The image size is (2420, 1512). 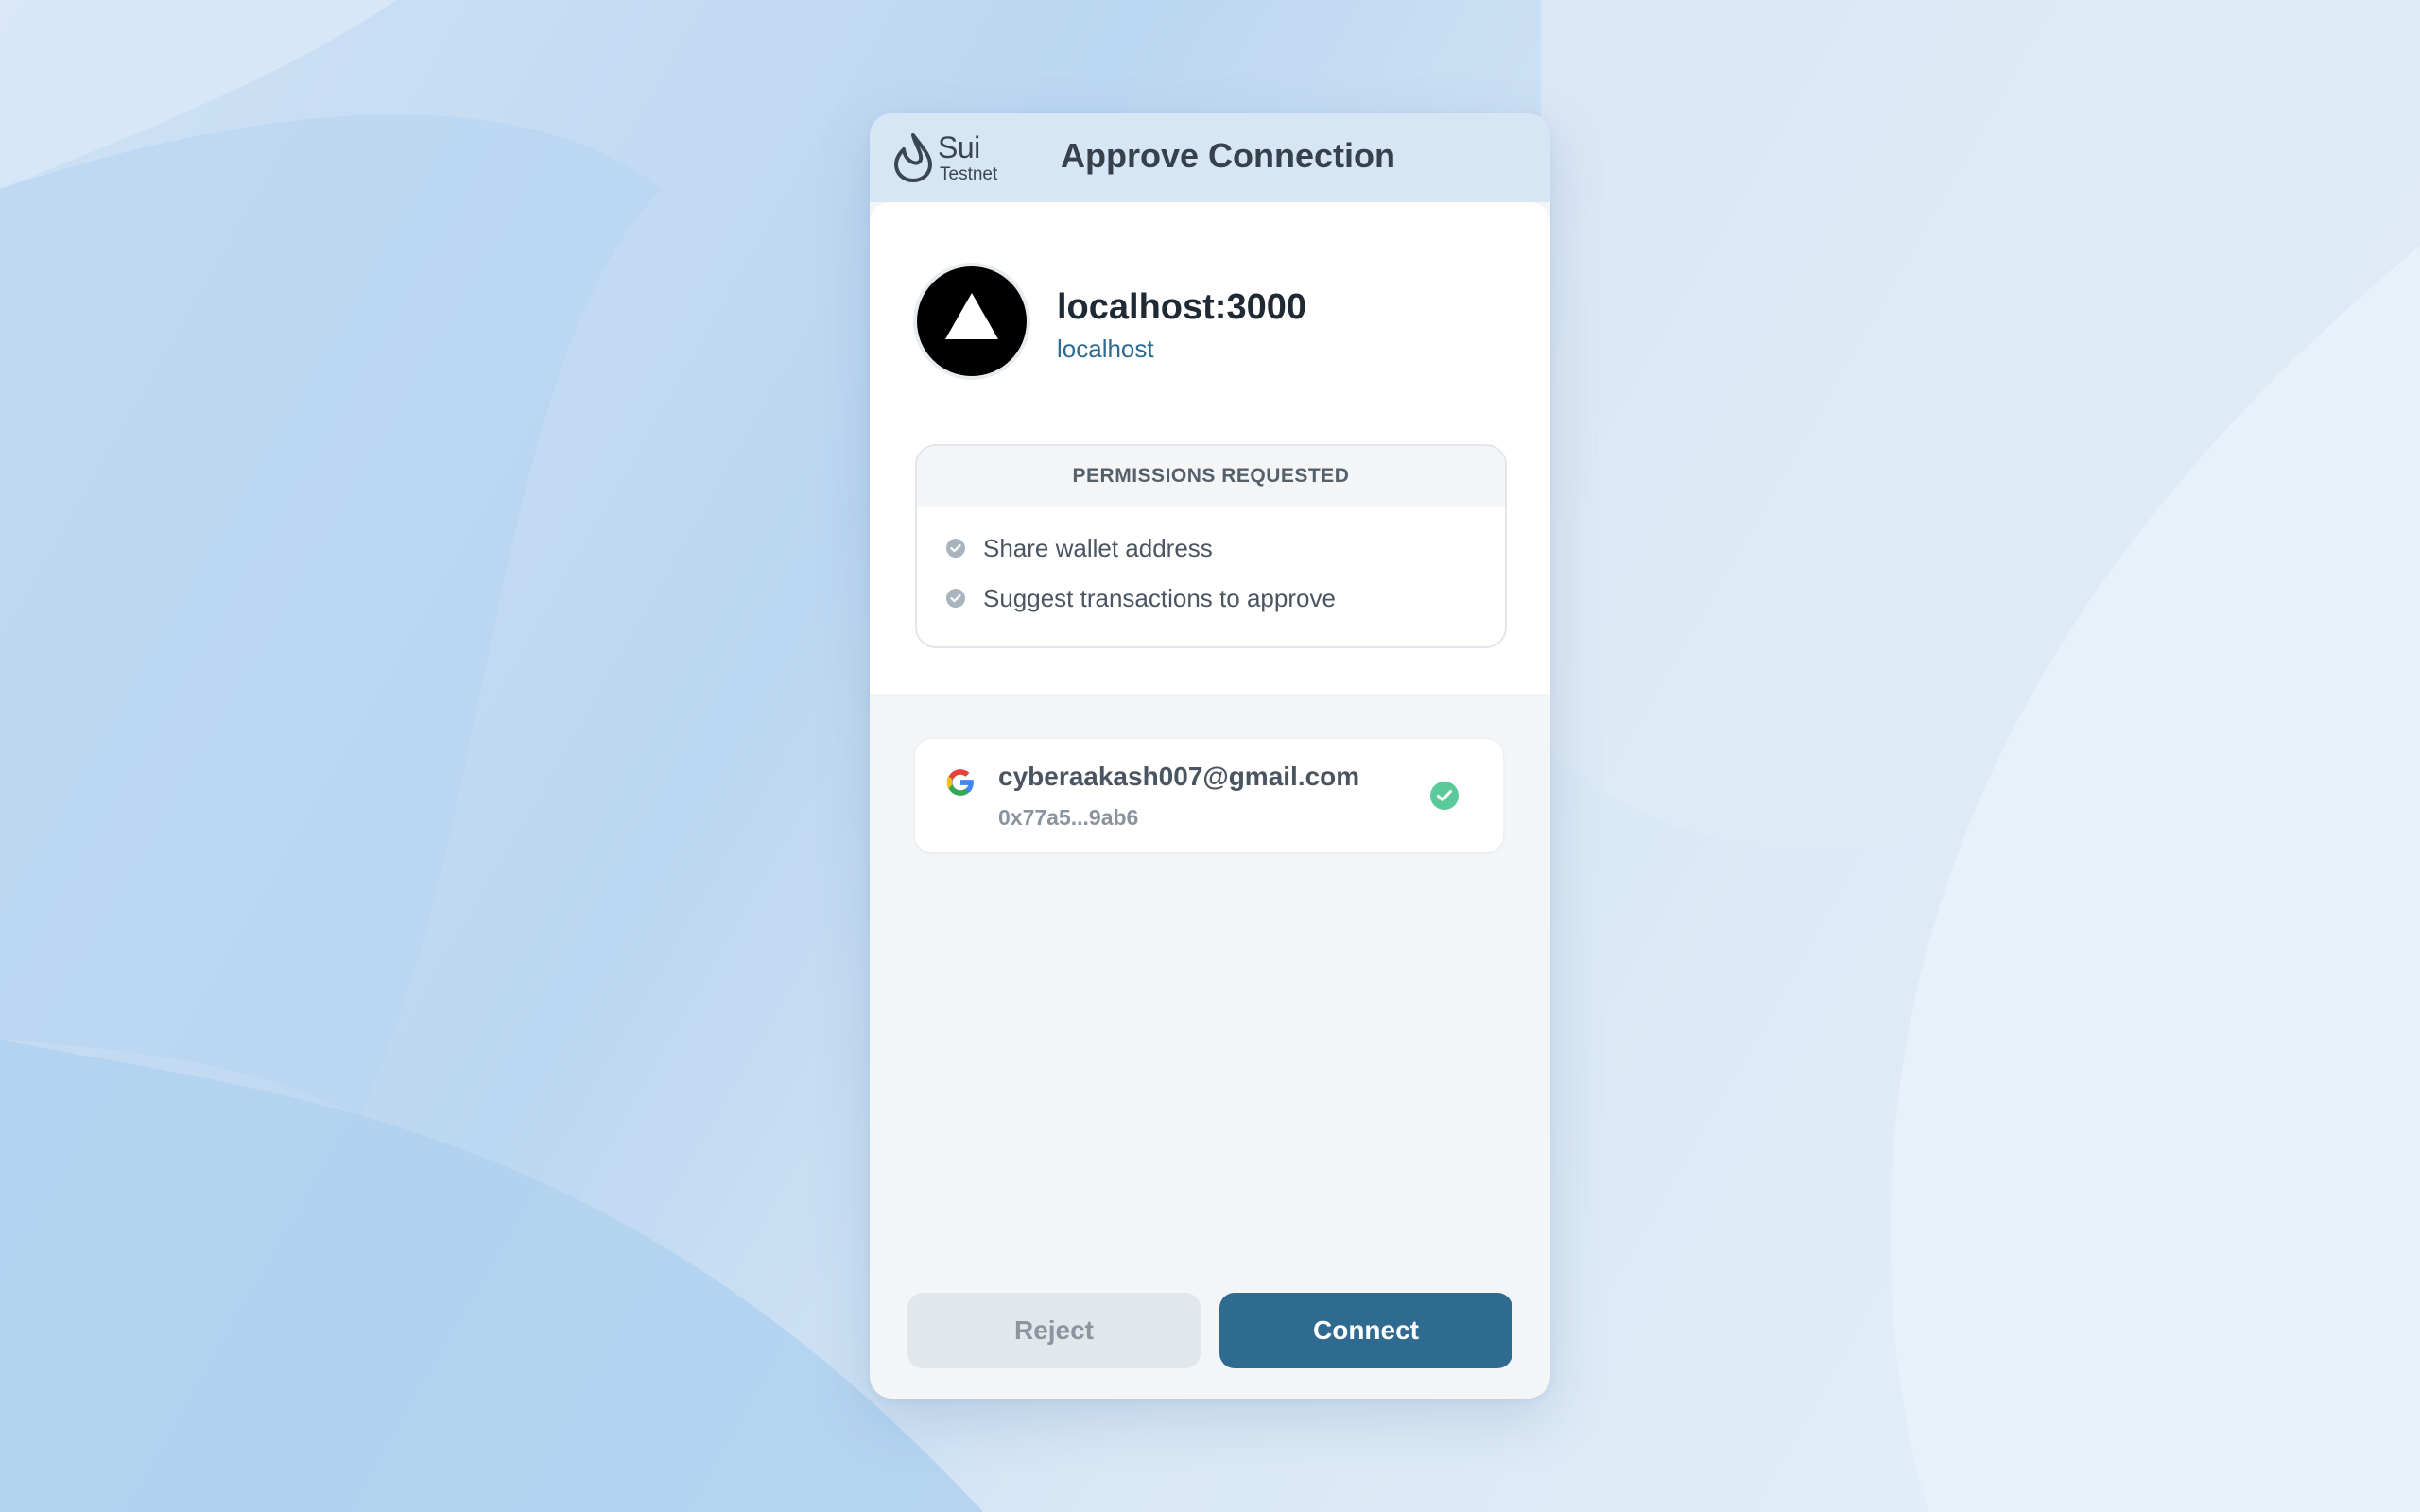 I want to click on triangle-logo-icon, so click(x=971, y=316).